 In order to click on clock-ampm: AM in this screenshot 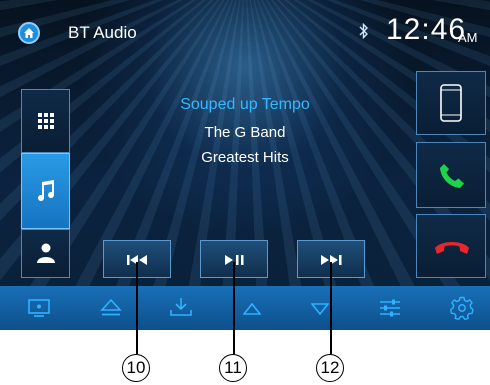, I will do `click(468, 37)`.